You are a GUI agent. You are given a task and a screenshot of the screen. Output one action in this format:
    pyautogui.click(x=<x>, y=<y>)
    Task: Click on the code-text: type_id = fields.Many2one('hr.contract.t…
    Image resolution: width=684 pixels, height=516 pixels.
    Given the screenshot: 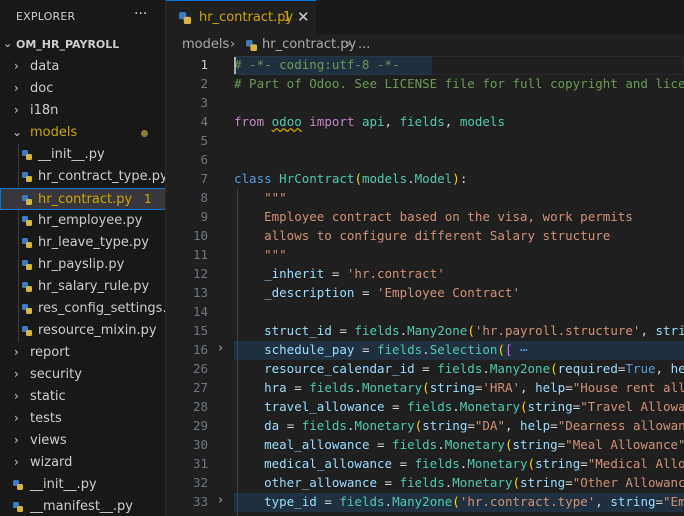 What is the action you would take?
    pyautogui.click(x=474, y=501)
    